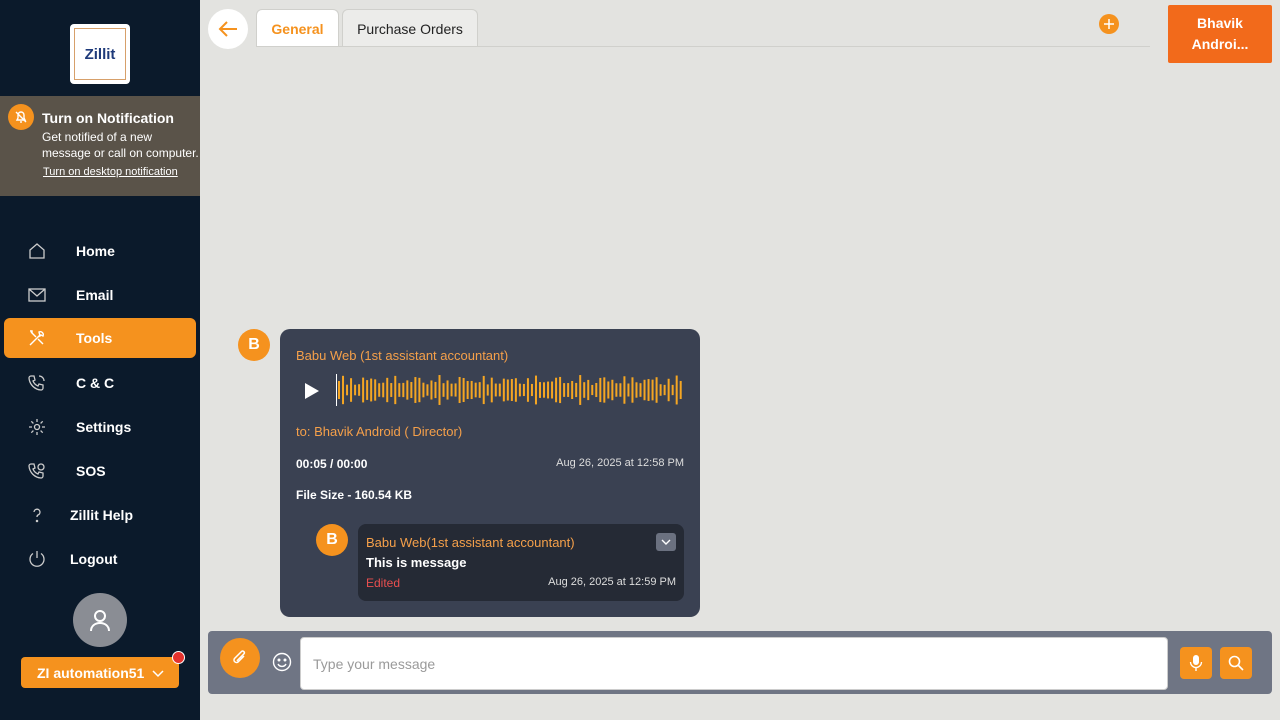 This screenshot has width=1280, height=720. I want to click on microphone-icon, so click(1196, 663).